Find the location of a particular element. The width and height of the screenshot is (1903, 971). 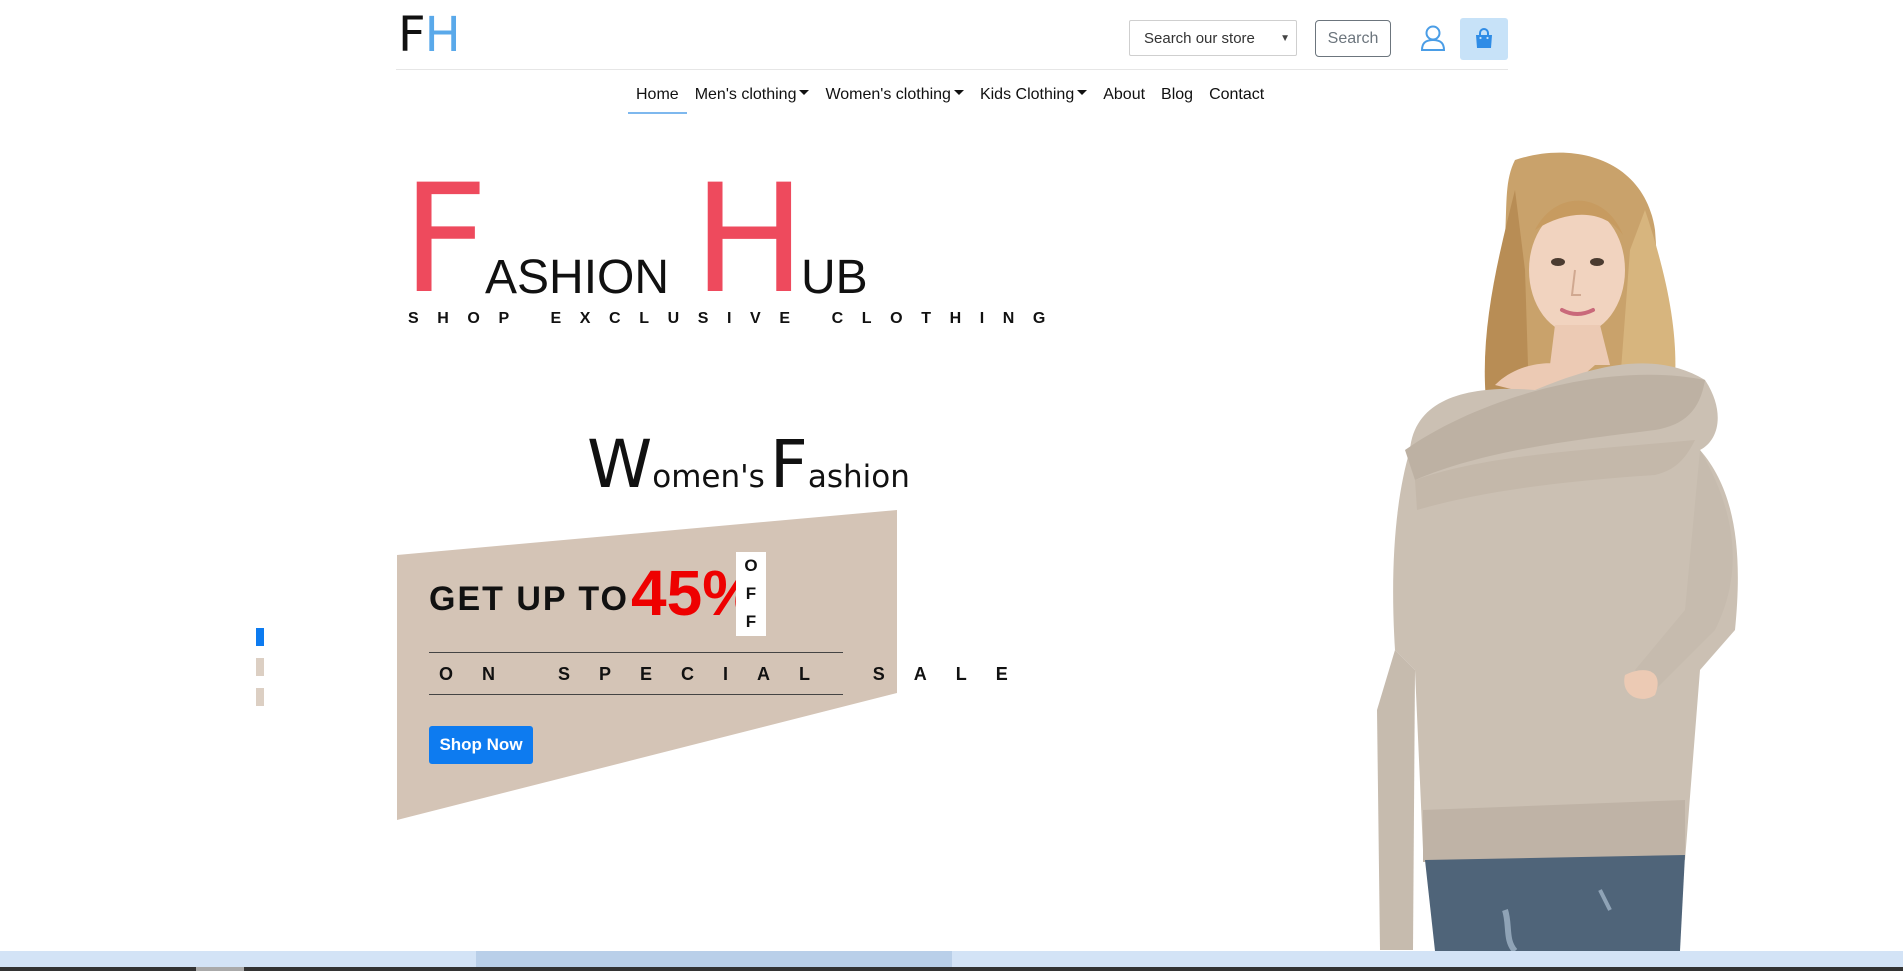

nav-item-mens-clothing: Men's clothing is located at coordinates (752, 98).